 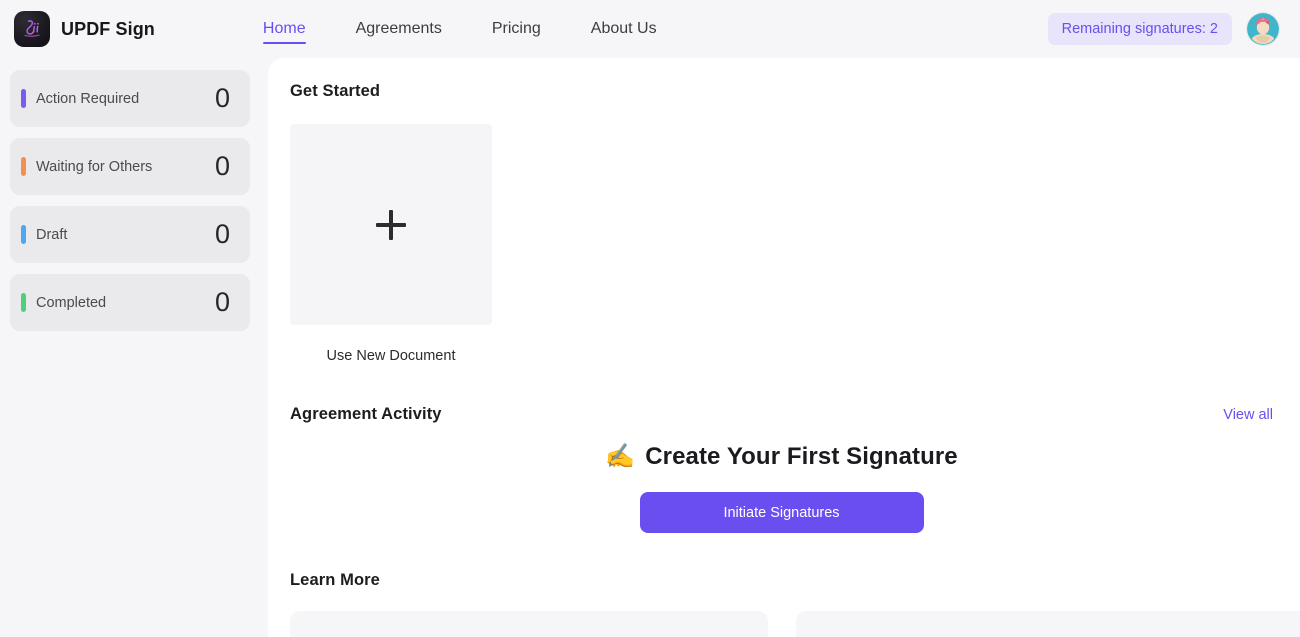 What do you see at coordinates (222, 302) in the screenshot?
I see `sidebar-item-completed-count: 0` at bounding box center [222, 302].